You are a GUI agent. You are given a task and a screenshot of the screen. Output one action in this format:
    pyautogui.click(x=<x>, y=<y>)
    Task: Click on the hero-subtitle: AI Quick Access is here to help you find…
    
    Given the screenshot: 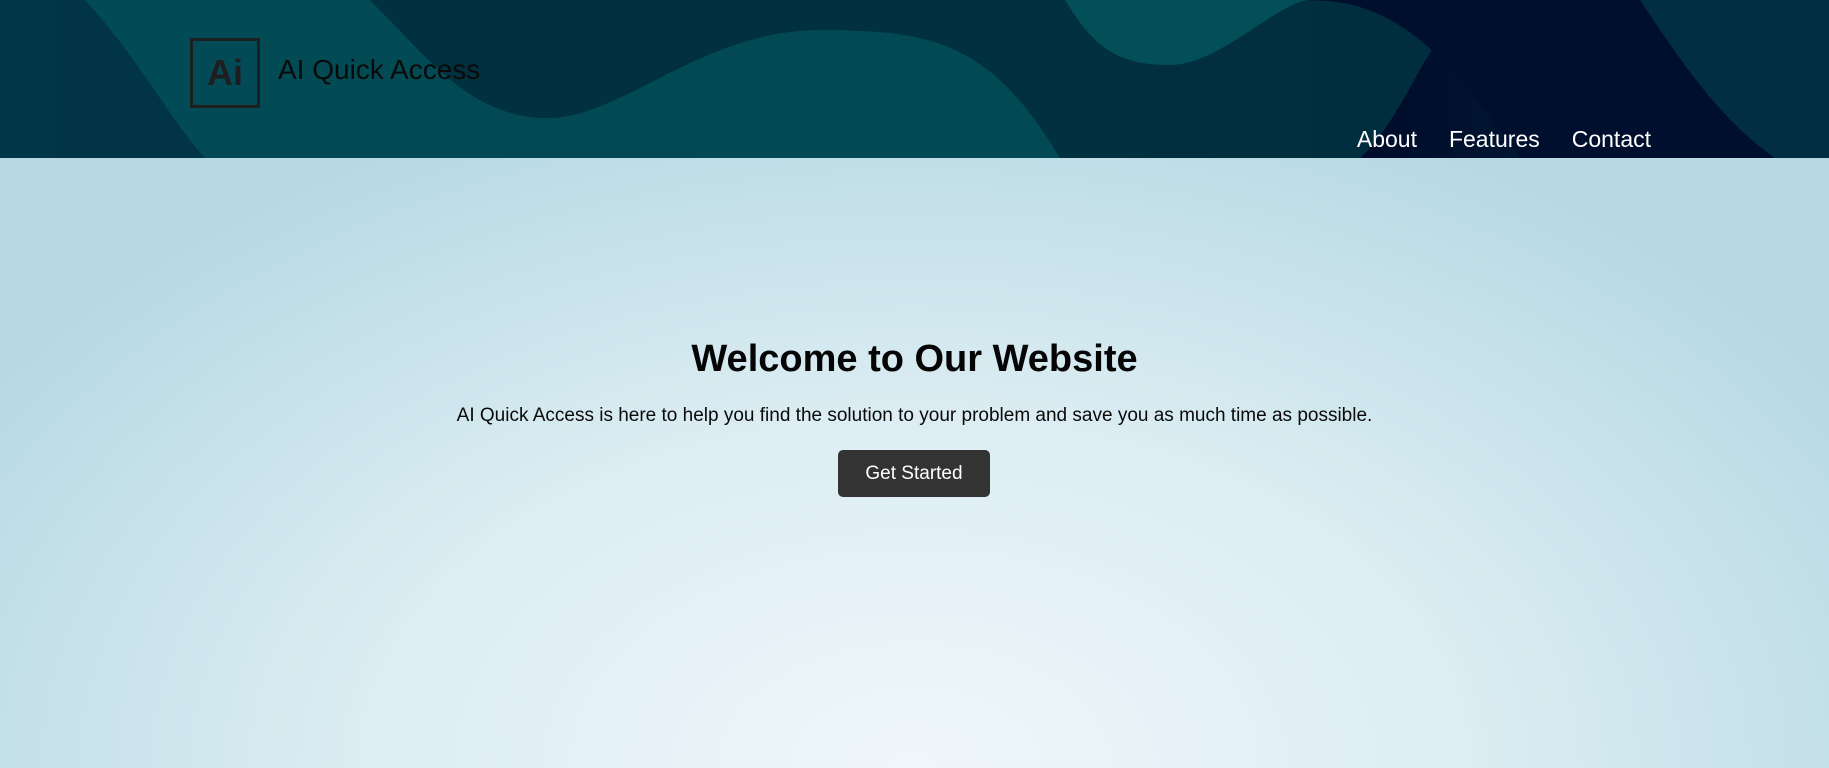 What is the action you would take?
    pyautogui.click(x=914, y=415)
    